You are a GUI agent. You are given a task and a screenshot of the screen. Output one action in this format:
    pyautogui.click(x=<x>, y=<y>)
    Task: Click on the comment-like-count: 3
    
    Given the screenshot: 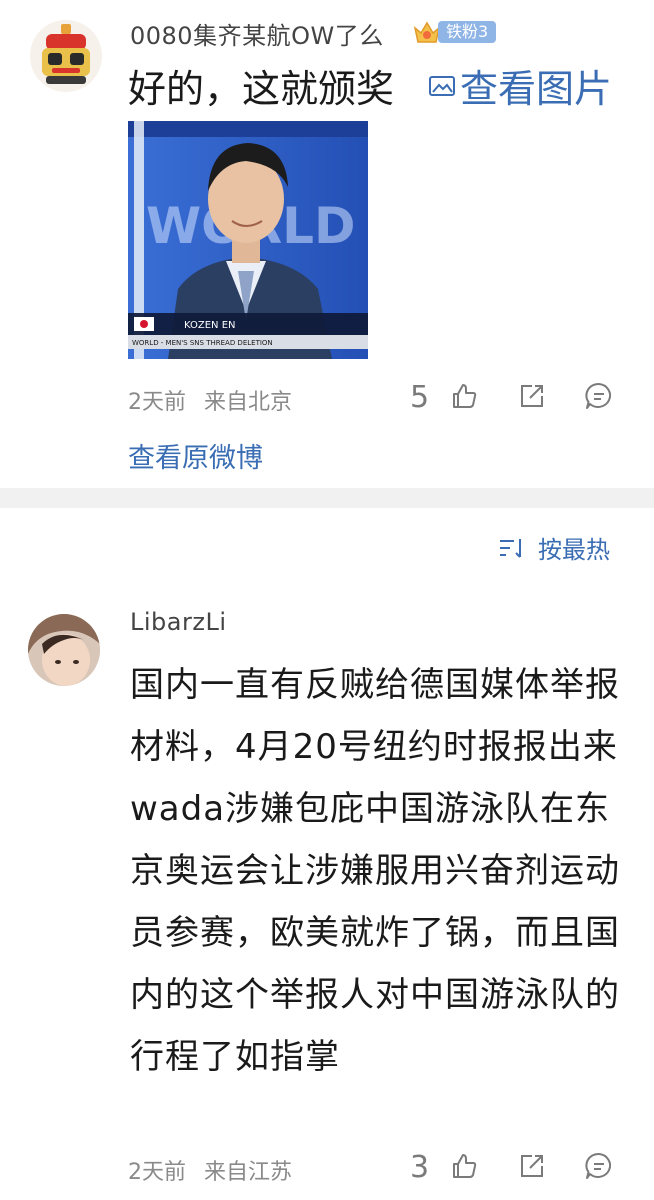 What is the action you would take?
    pyautogui.click(x=420, y=1167)
    